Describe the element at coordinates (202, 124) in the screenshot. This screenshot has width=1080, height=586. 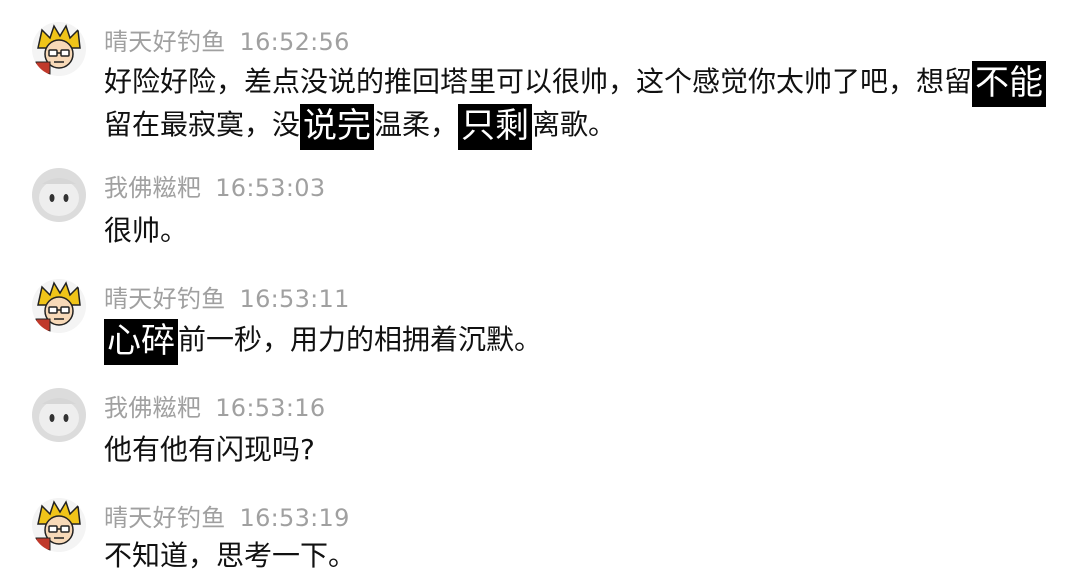
I see `text-segment: 留在最寂寞，没` at that location.